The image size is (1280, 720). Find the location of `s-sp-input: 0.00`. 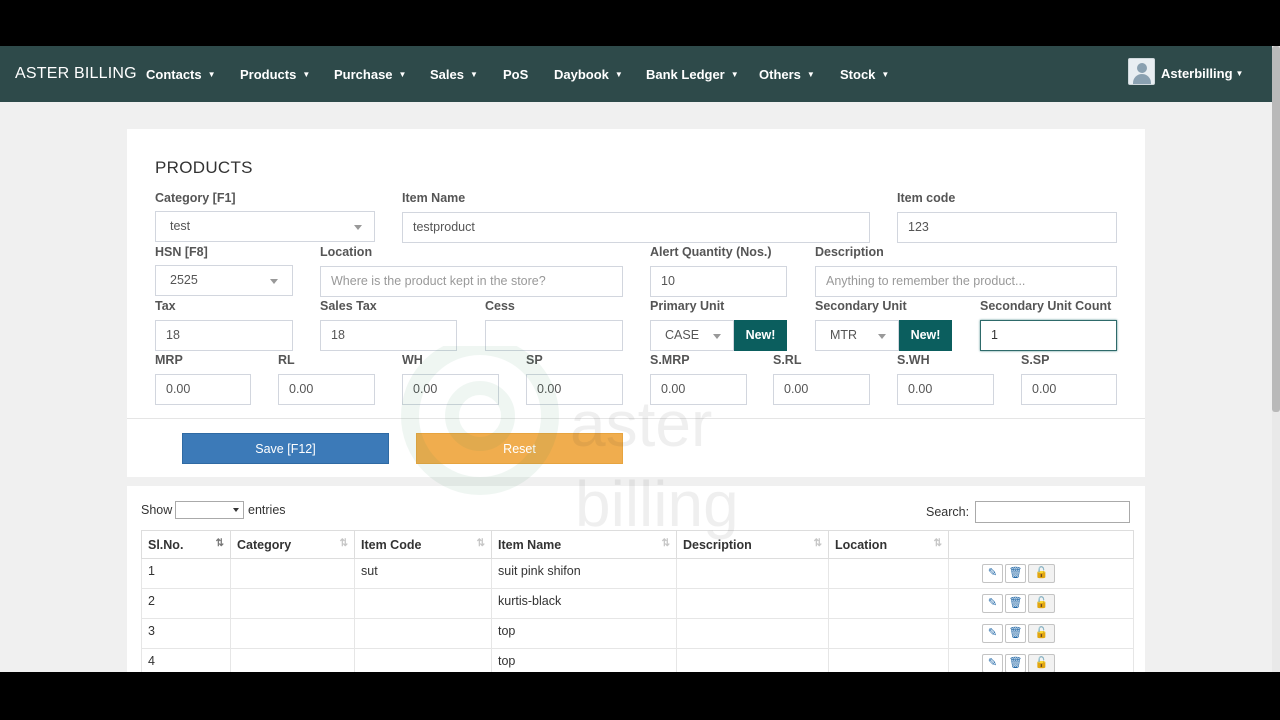

s-sp-input: 0.00 is located at coordinates (1069, 389).